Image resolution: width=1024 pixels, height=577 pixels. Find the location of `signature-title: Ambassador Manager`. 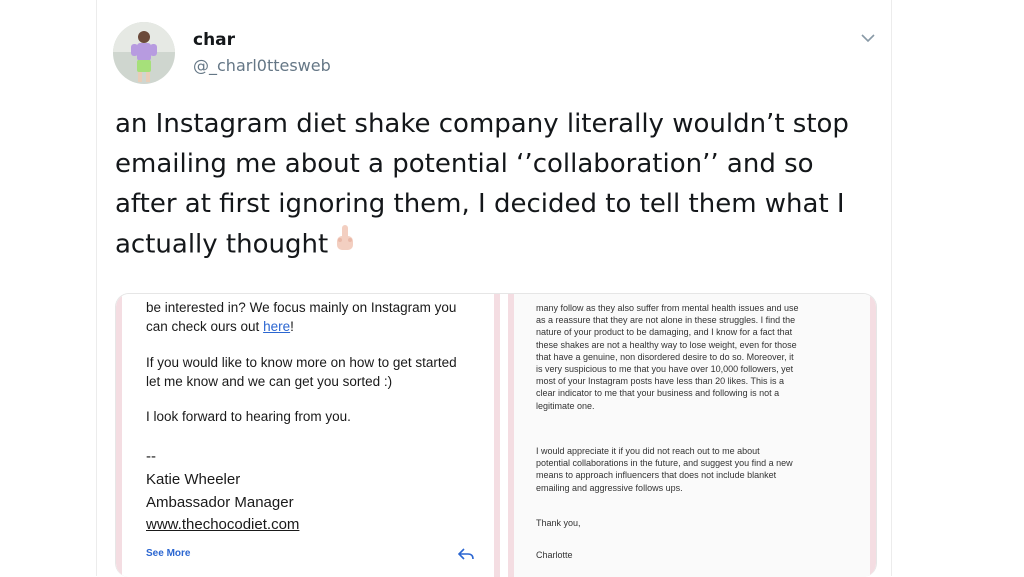

signature-title: Ambassador Manager is located at coordinates (220, 502).